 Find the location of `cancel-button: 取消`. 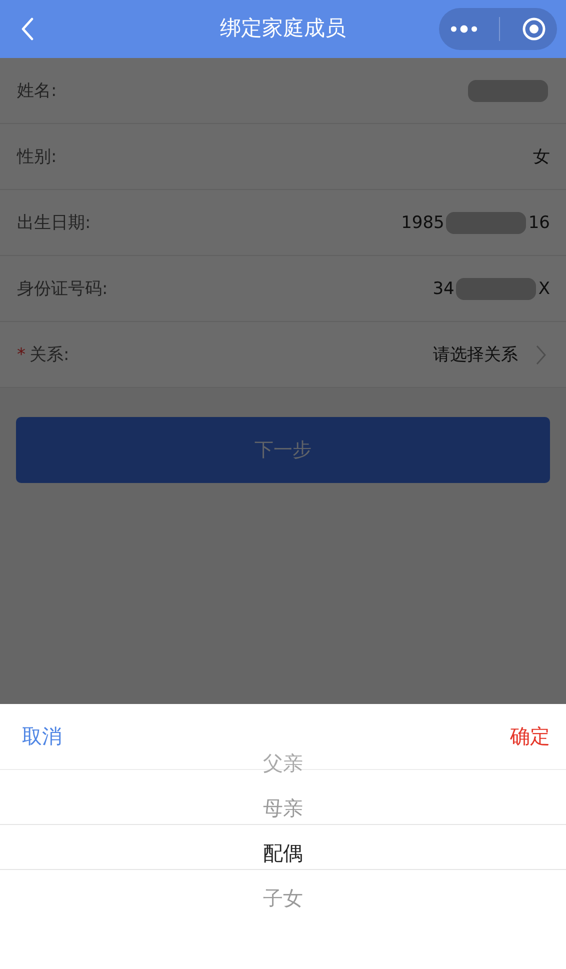

cancel-button: 取消 is located at coordinates (42, 736).